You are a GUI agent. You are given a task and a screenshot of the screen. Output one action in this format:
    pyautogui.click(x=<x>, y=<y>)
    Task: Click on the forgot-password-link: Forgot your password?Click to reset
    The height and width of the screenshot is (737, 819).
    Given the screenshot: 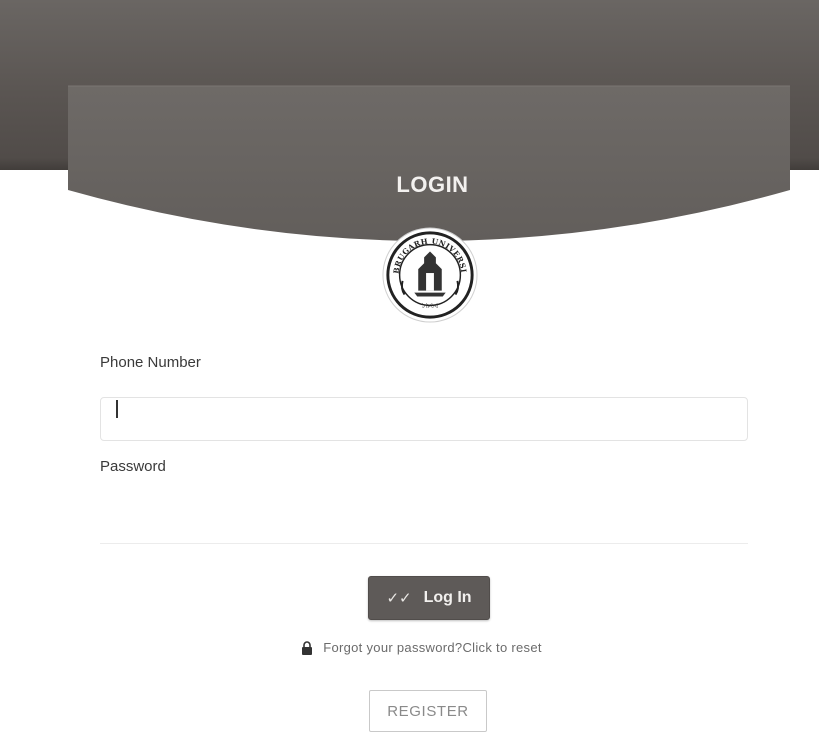 What is the action you would take?
    pyautogui.click(x=409, y=647)
    